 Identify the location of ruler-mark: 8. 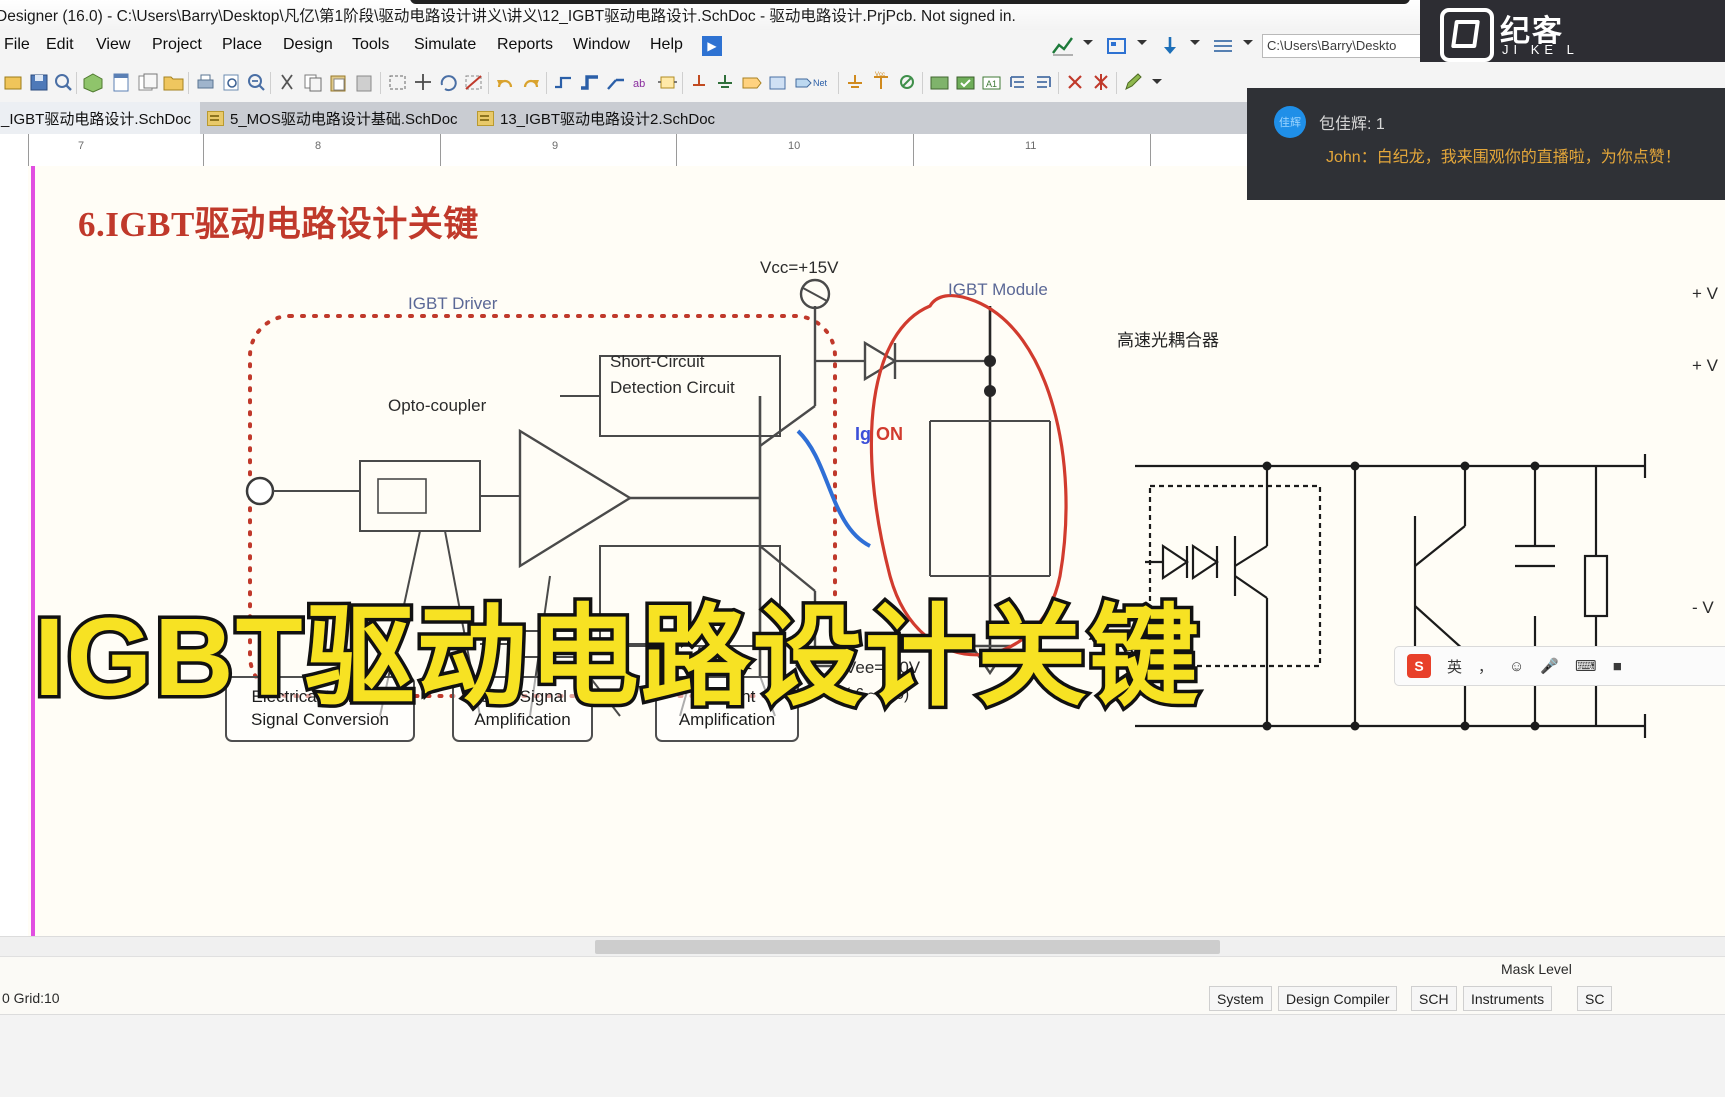
(318, 146).